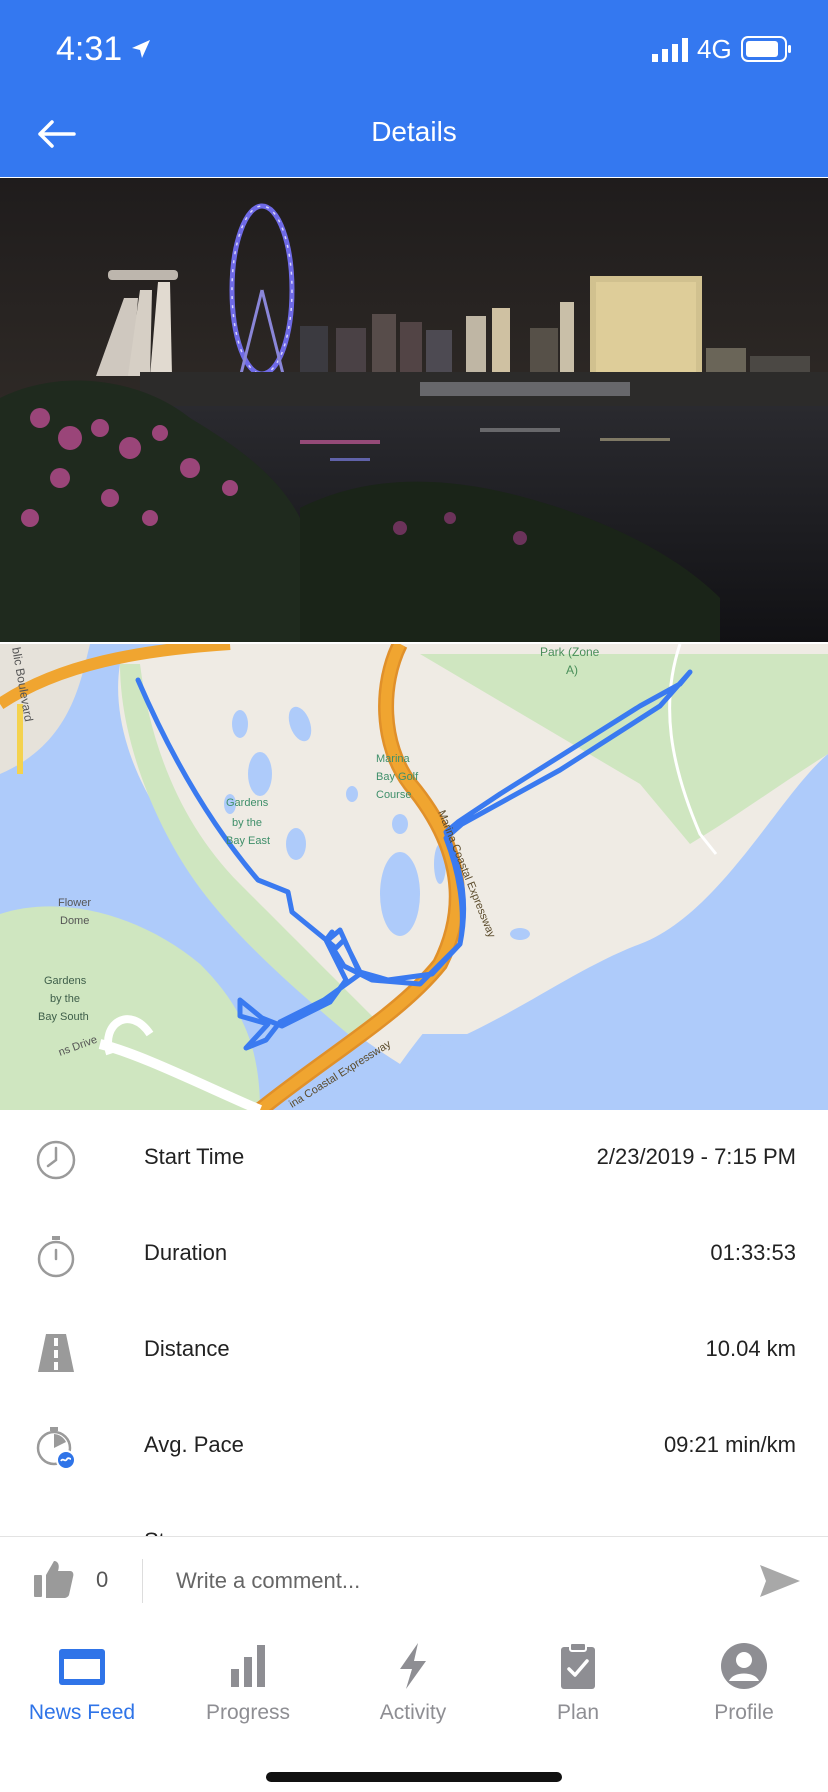 This screenshot has height=1792, width=828. What do you see at coordinates (53, 1579) in the screenshot?
I see `thumbs-up-icon` at bounding box center [53, 1579].